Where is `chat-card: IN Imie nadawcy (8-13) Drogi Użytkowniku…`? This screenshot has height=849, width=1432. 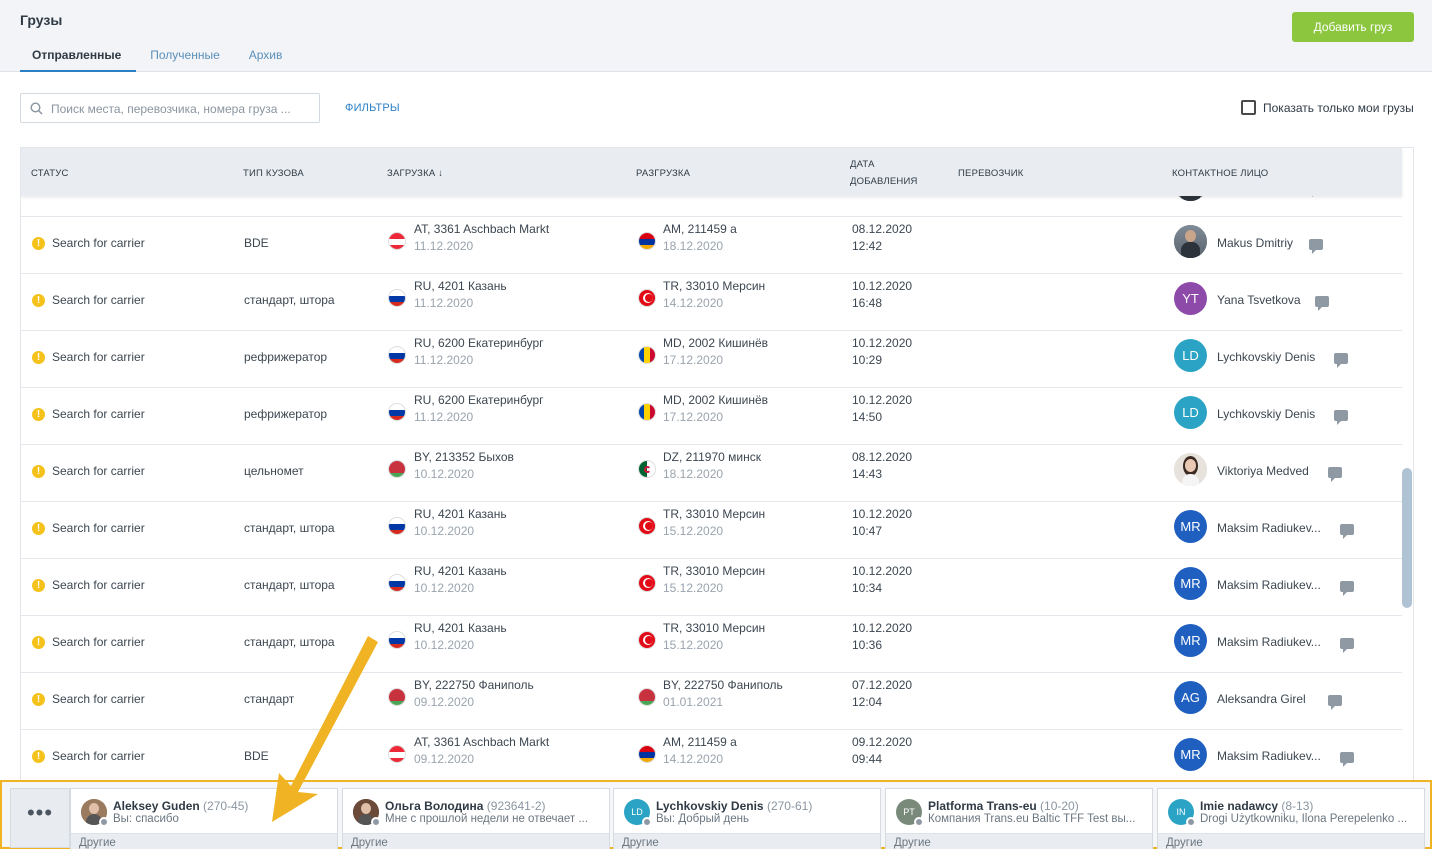
chat-card: IN Imie nadawcy (8-13) Drogi Użytkowniku… is located at coordinates (1291, 818).